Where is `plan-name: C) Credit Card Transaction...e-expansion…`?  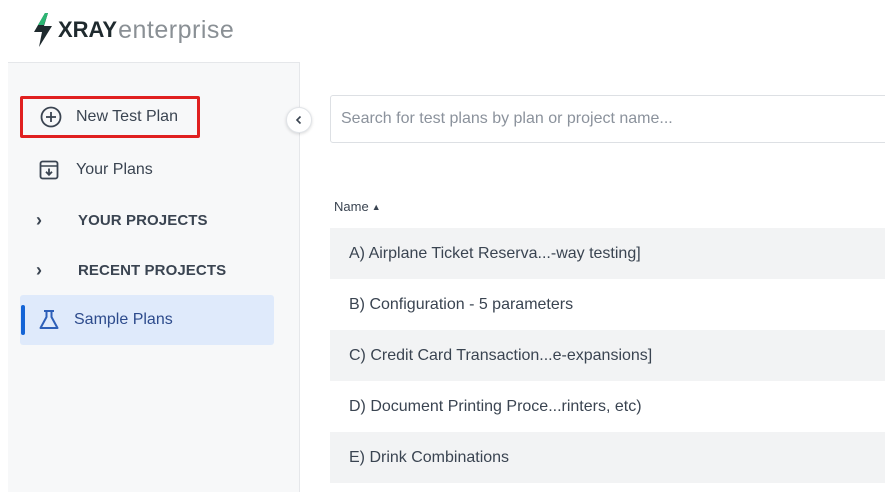 plan-name: C) Credit Card Transaction...e-expansion… is located at coordinates (501, 355).